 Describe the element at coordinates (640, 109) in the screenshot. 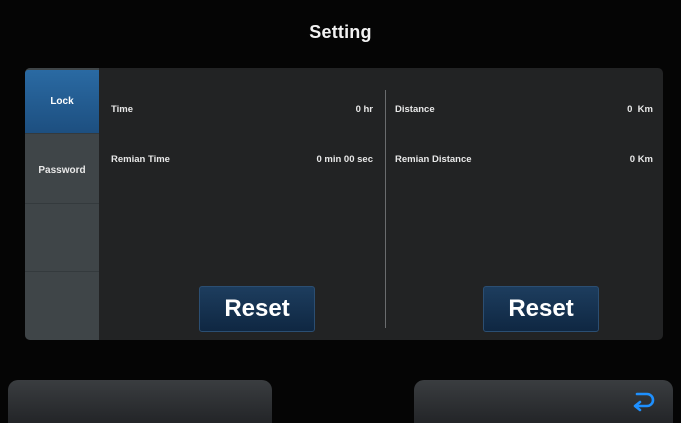

I see `distance-value: 0 Km` at that location.